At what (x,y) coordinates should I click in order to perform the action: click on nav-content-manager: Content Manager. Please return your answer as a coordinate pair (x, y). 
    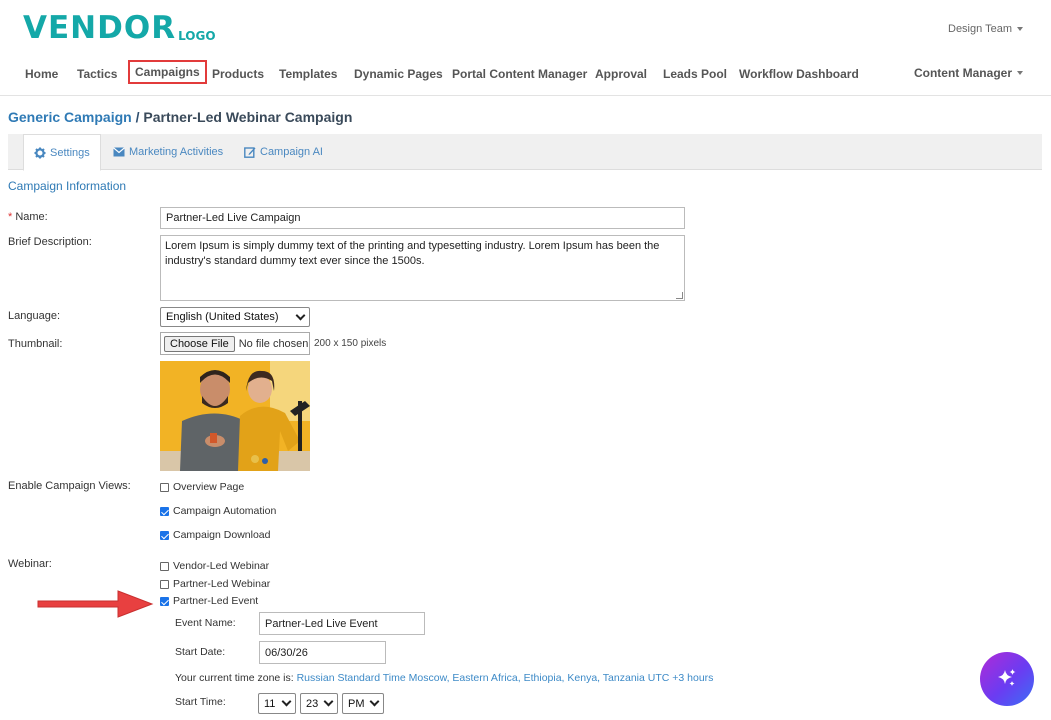
    Looking at the image, I should click on (968, 73).